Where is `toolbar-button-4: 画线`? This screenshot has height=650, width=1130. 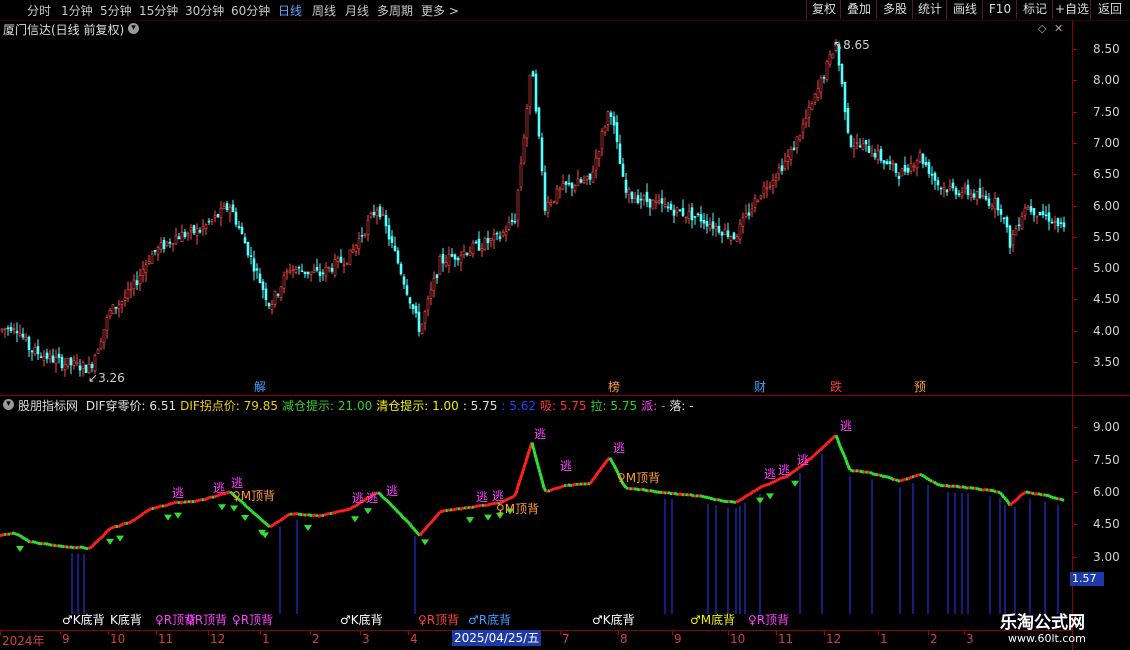
toolbar-button-4: 画线 is located at coordinates (964, 9).